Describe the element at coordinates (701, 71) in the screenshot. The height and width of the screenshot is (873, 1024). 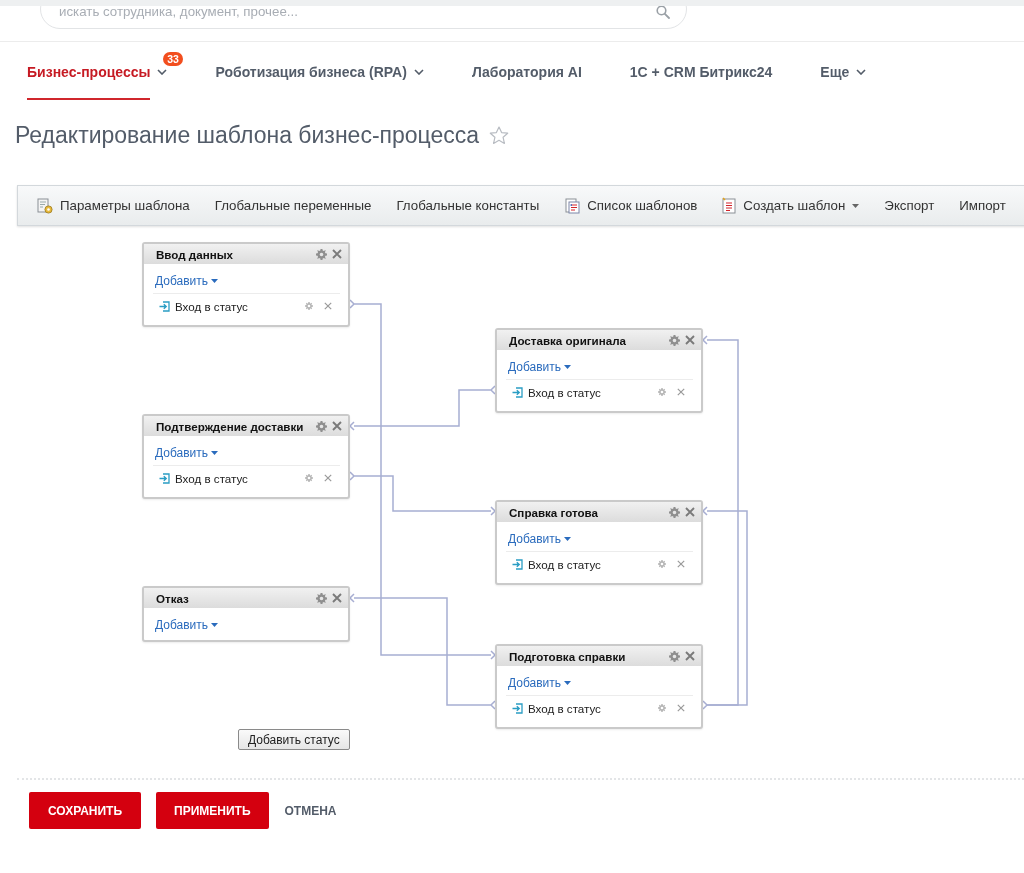
I see `nav-tab: 1С + CRM Битрикс24` at that location.